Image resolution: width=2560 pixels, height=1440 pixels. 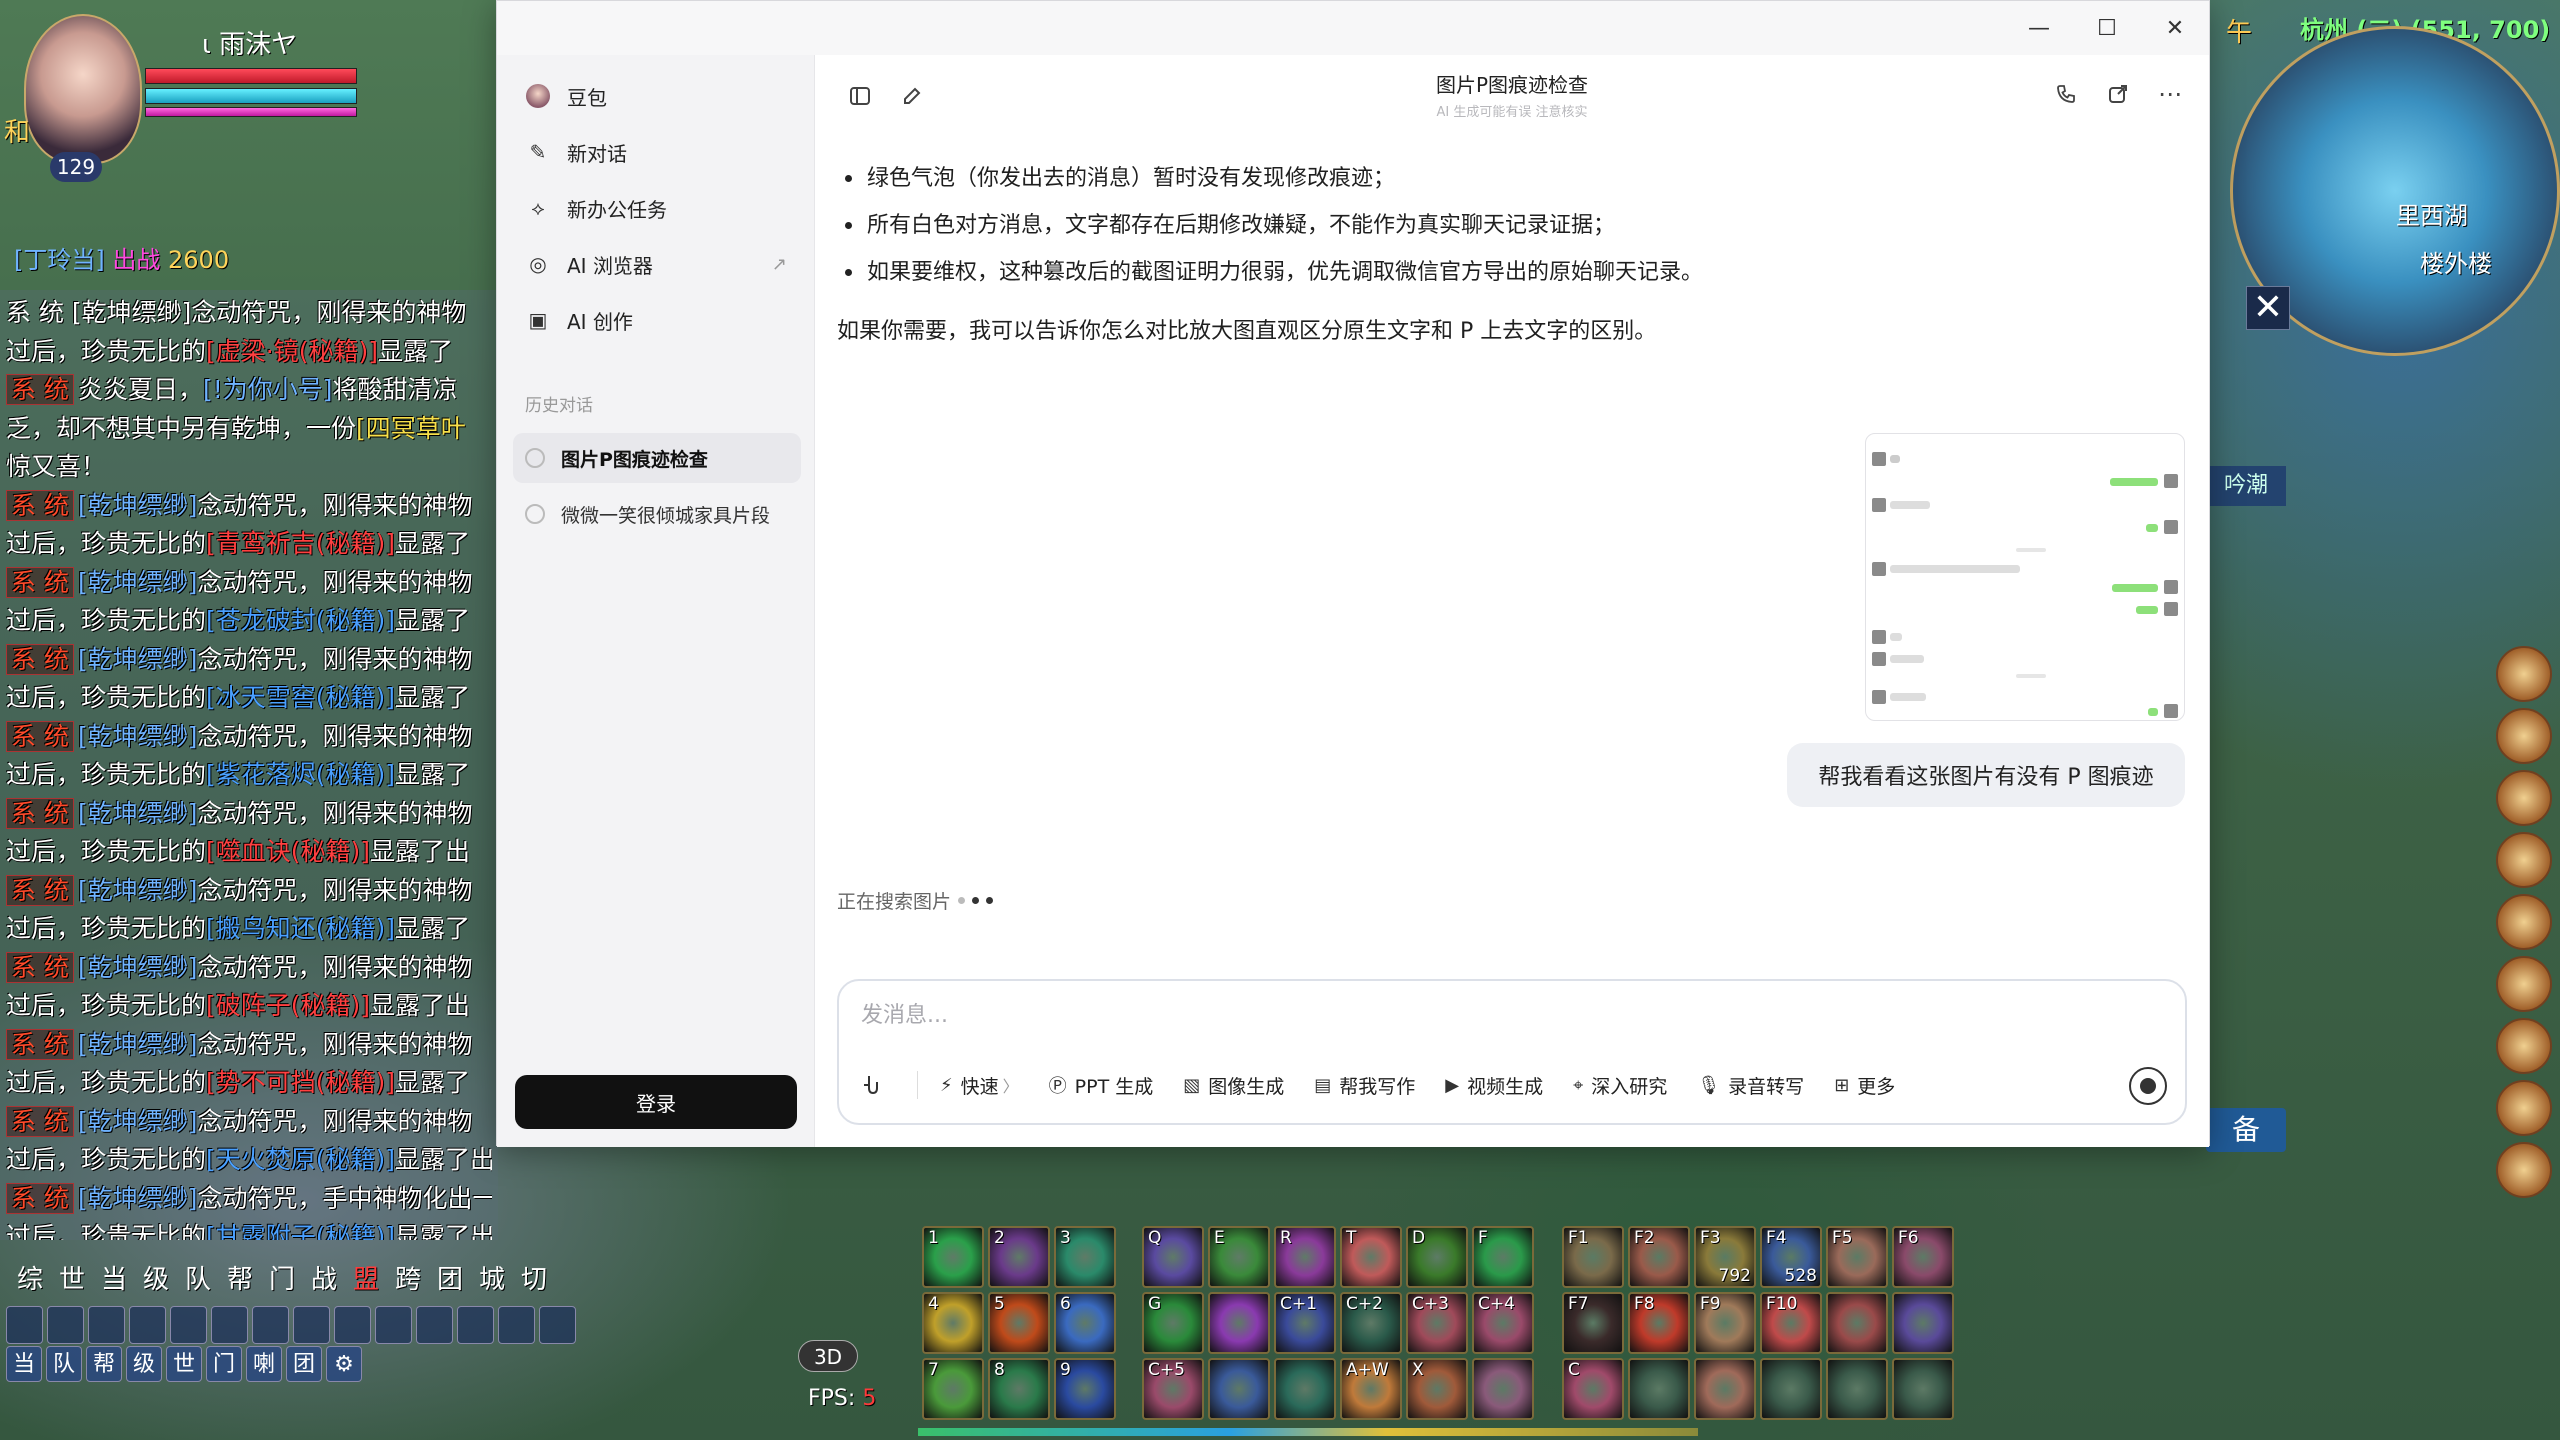 I want to click on chat-channel-tab: 门, so click(x=282, y=1280).